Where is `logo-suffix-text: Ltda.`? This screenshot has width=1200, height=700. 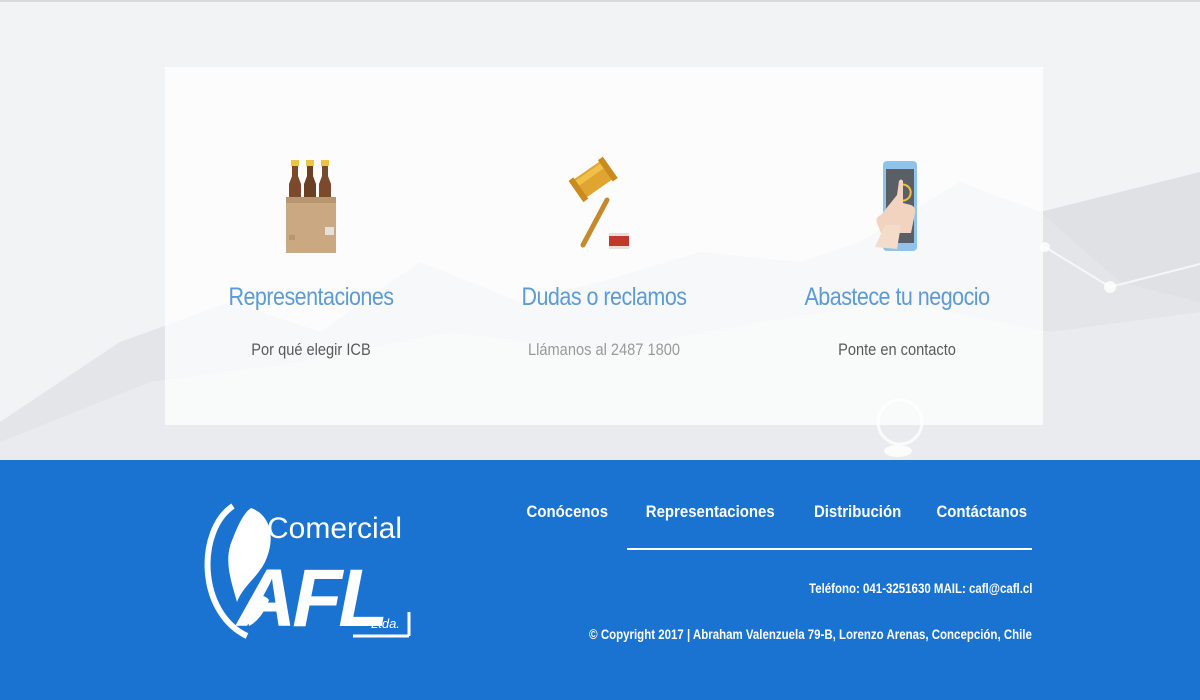 logo-suffix-text: Ltda. is located at coordinates (385, 623).